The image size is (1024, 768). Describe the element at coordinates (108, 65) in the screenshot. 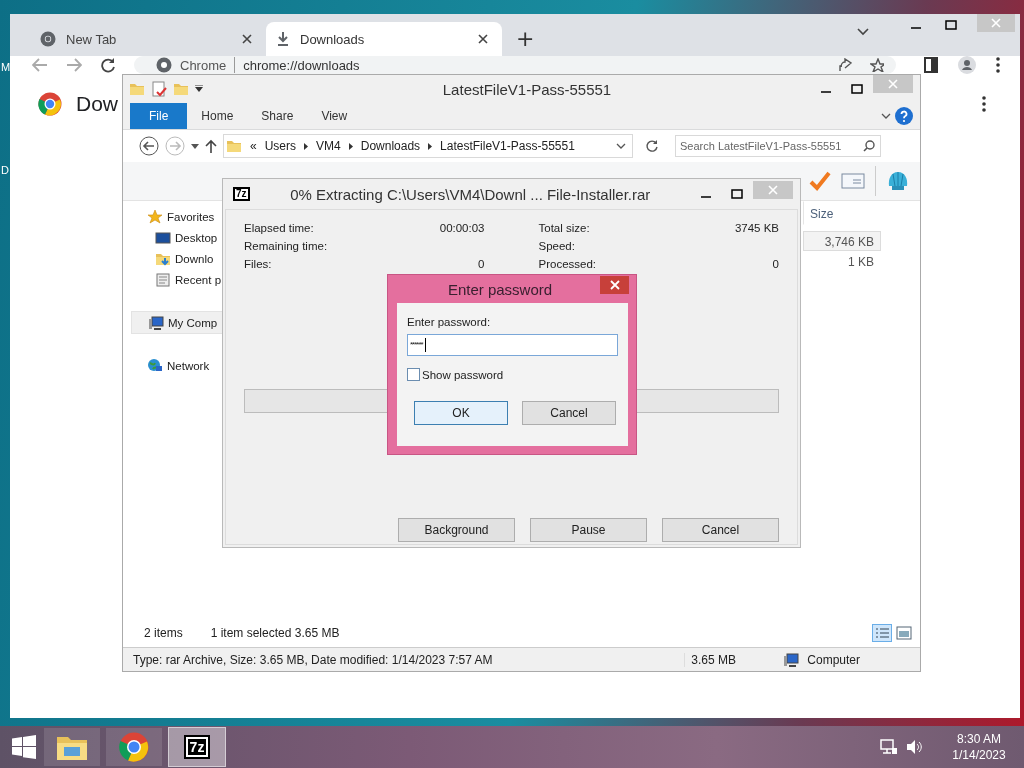

I see `reload-icon` at that location.